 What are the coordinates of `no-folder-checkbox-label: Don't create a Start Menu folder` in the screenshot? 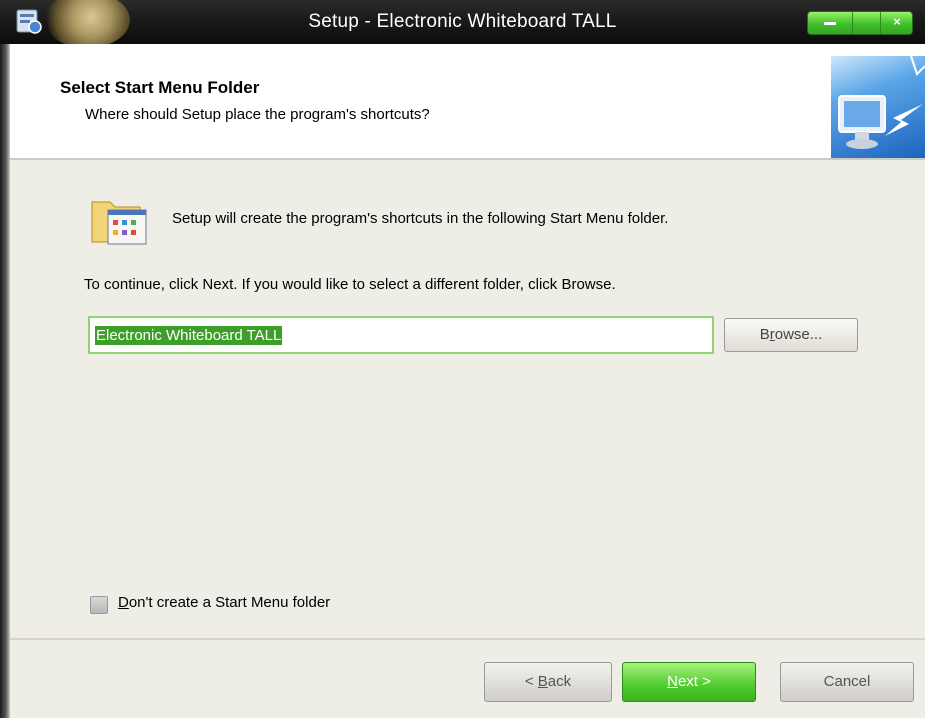 It's located at (224, 602).